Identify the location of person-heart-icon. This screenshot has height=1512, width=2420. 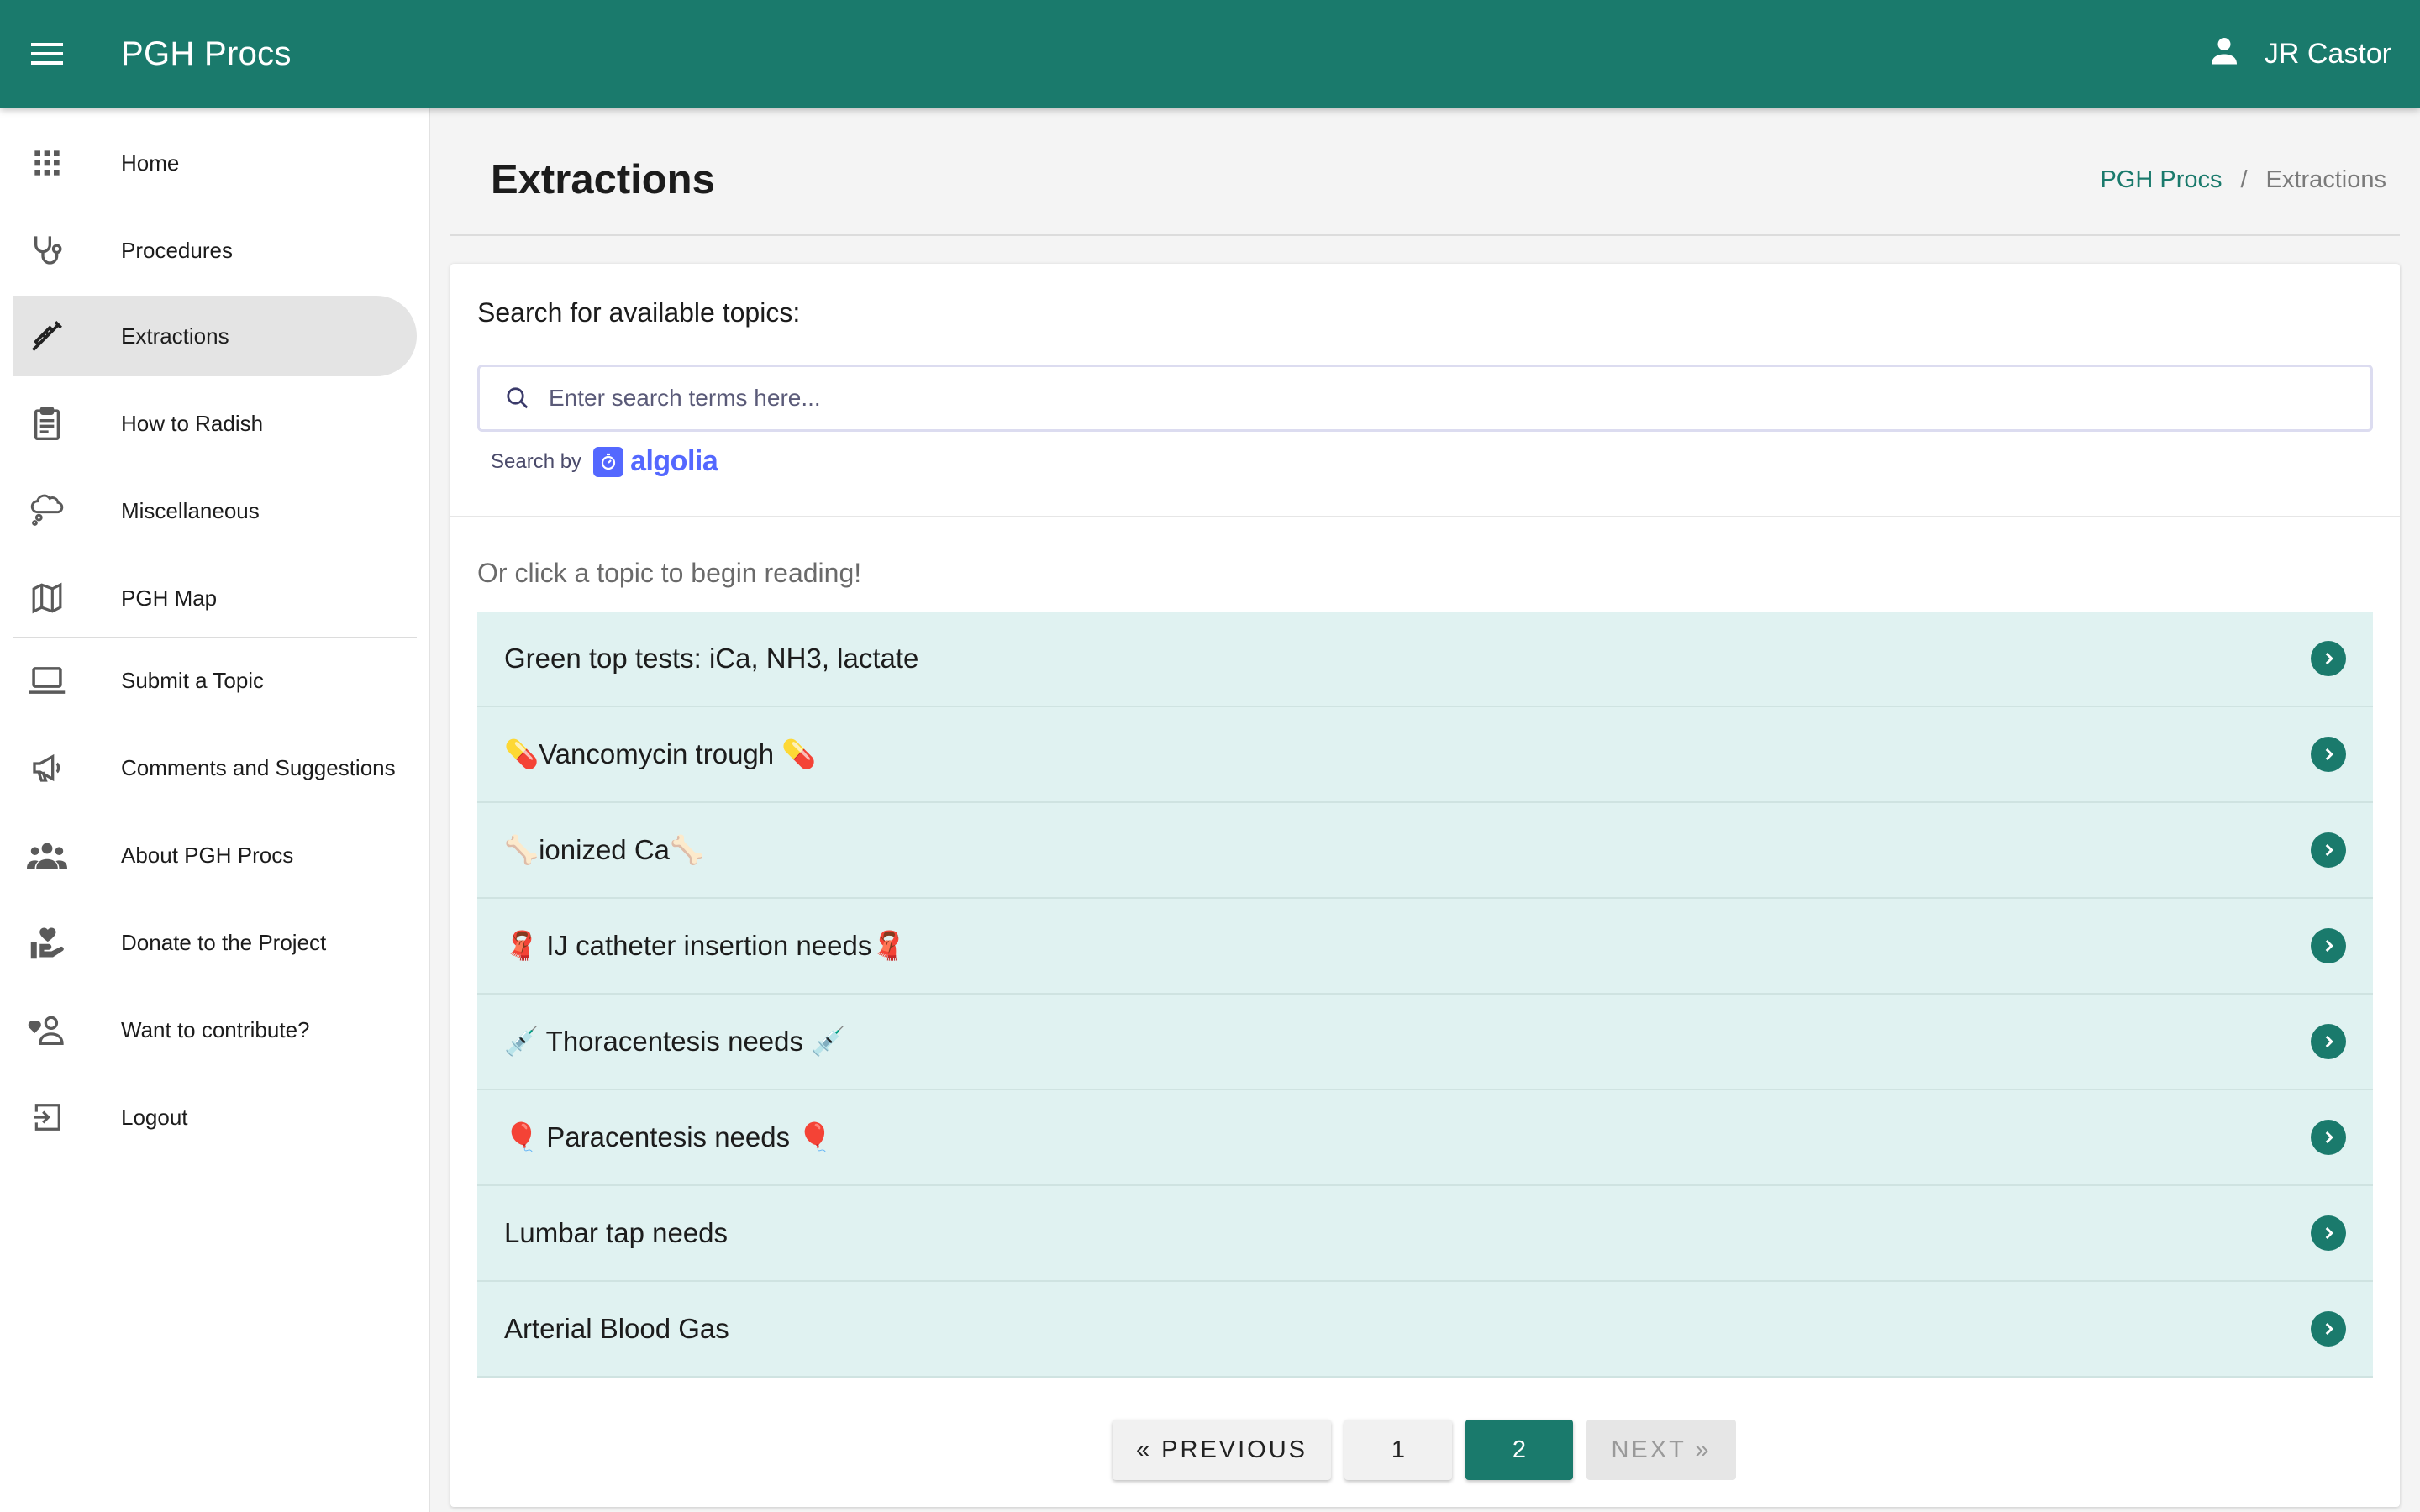
(47, 1030).